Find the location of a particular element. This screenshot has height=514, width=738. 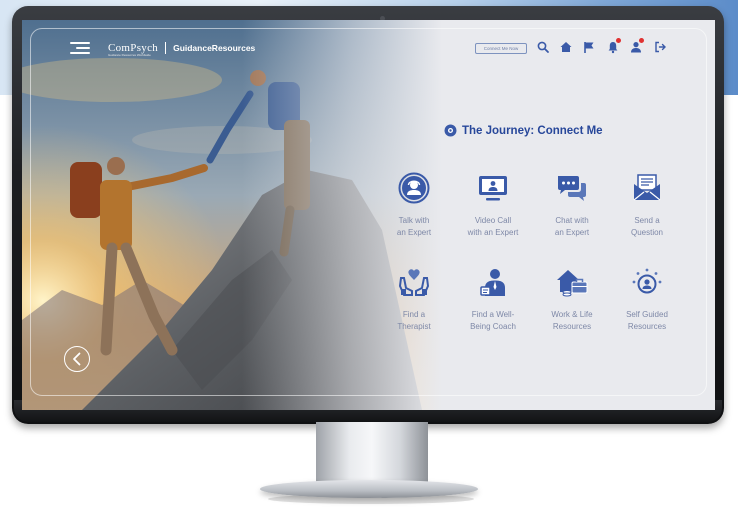

heart-hands-icon is located at coordinates (414, 282).